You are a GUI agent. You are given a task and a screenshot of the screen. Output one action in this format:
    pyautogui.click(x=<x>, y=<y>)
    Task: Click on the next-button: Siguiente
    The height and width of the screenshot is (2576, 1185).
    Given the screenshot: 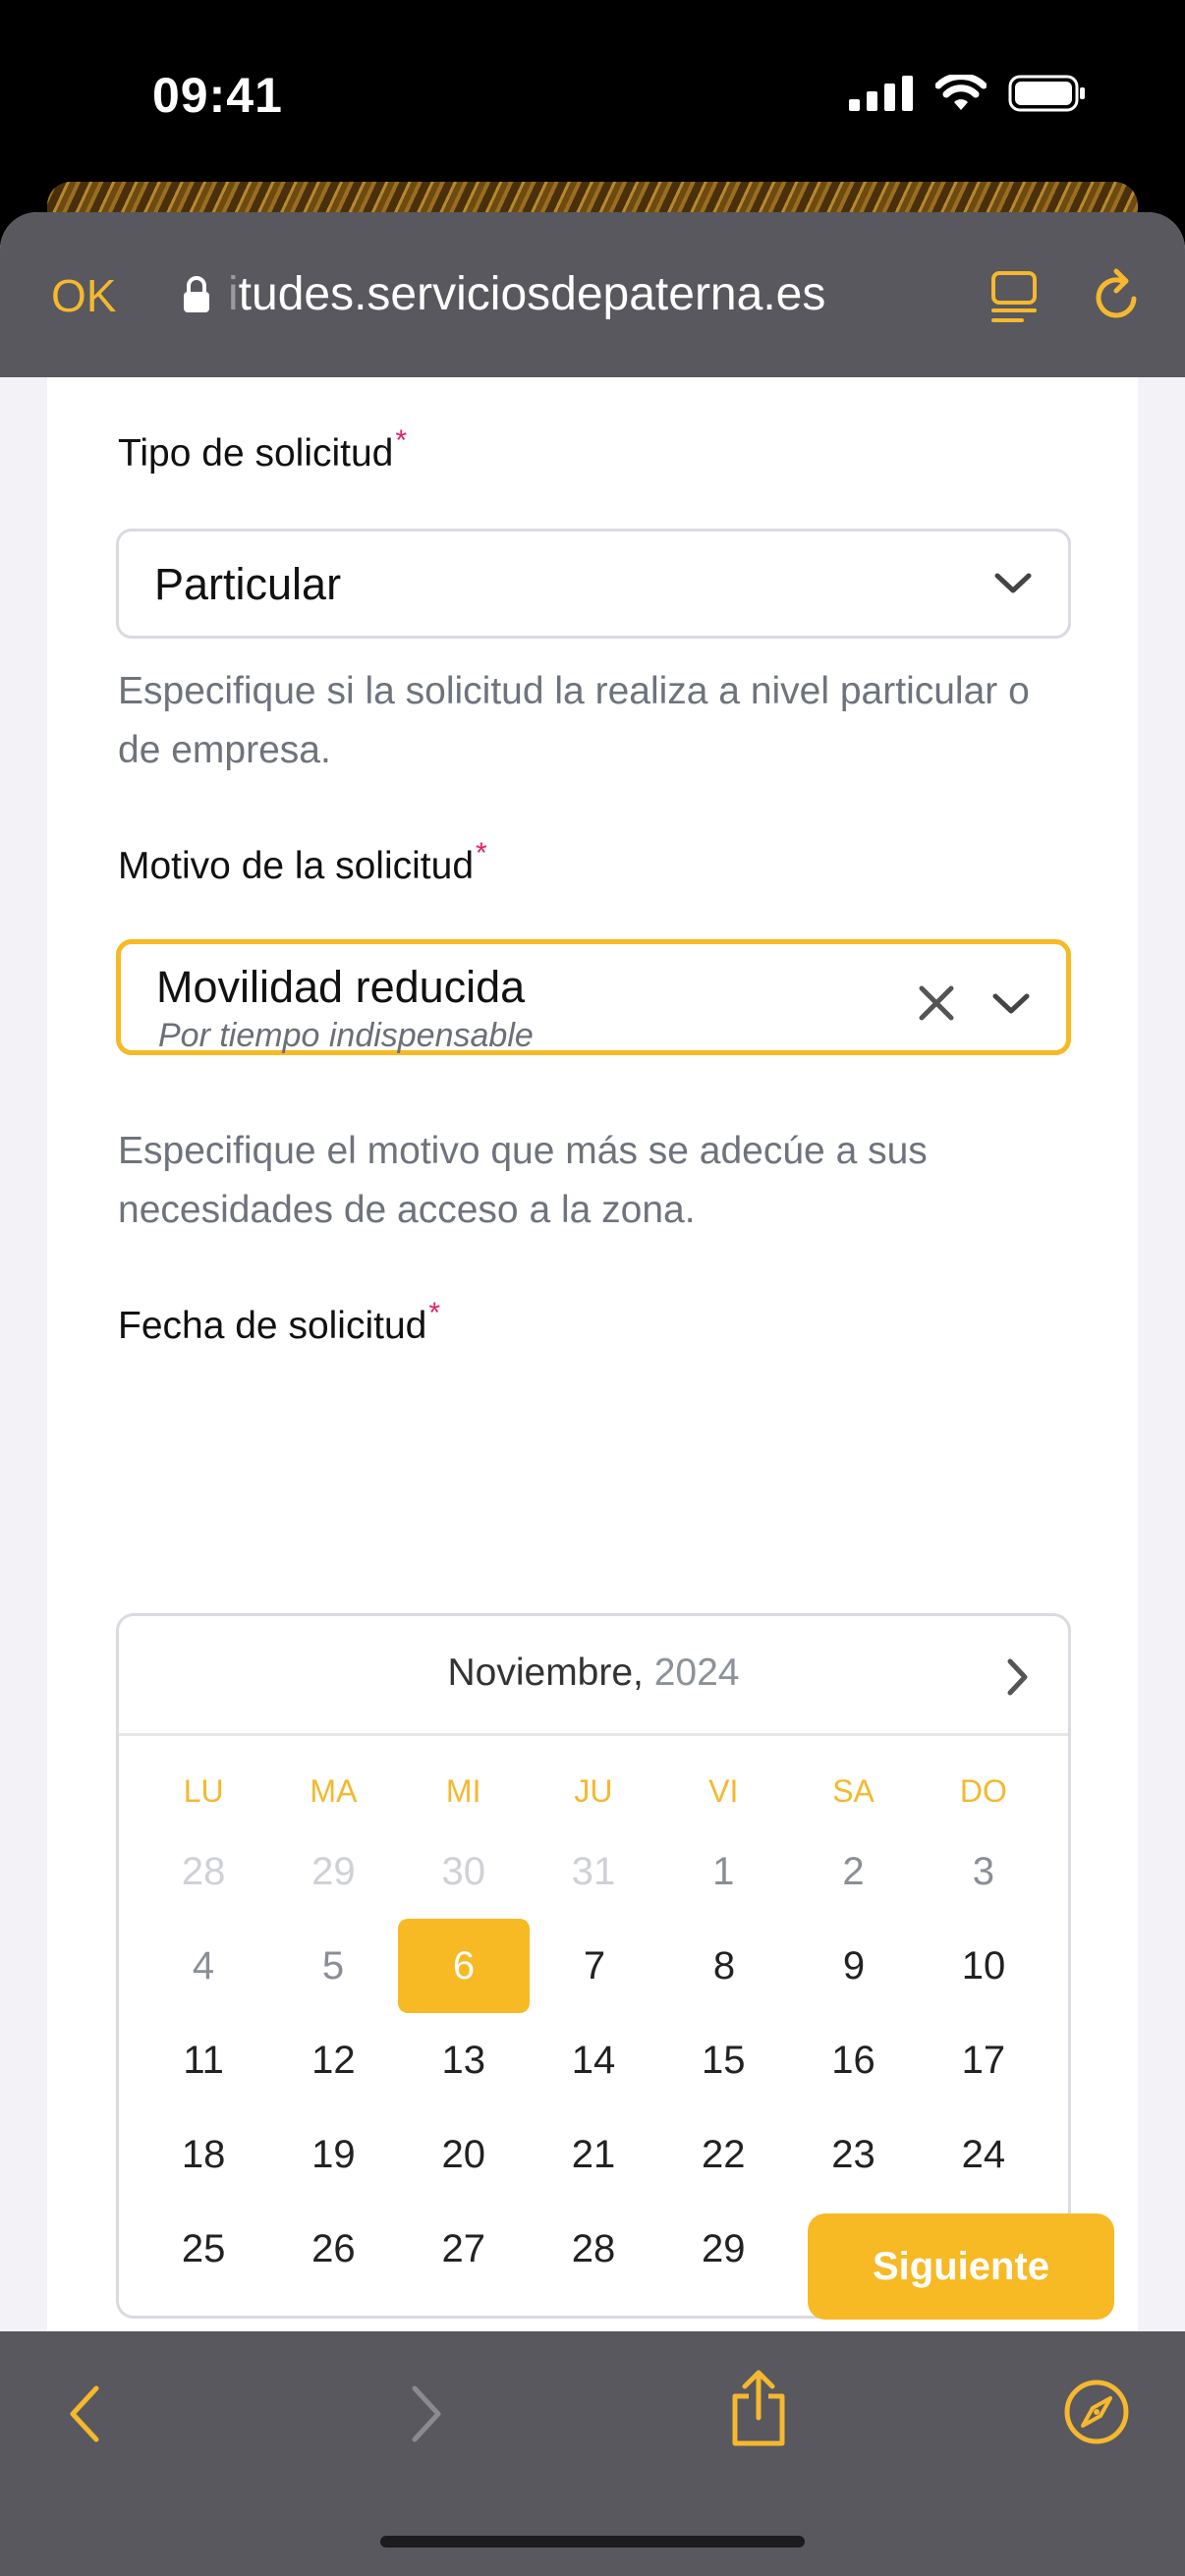 What is the action you would take?
    pyautogui.click(x=961, y=2266)
    